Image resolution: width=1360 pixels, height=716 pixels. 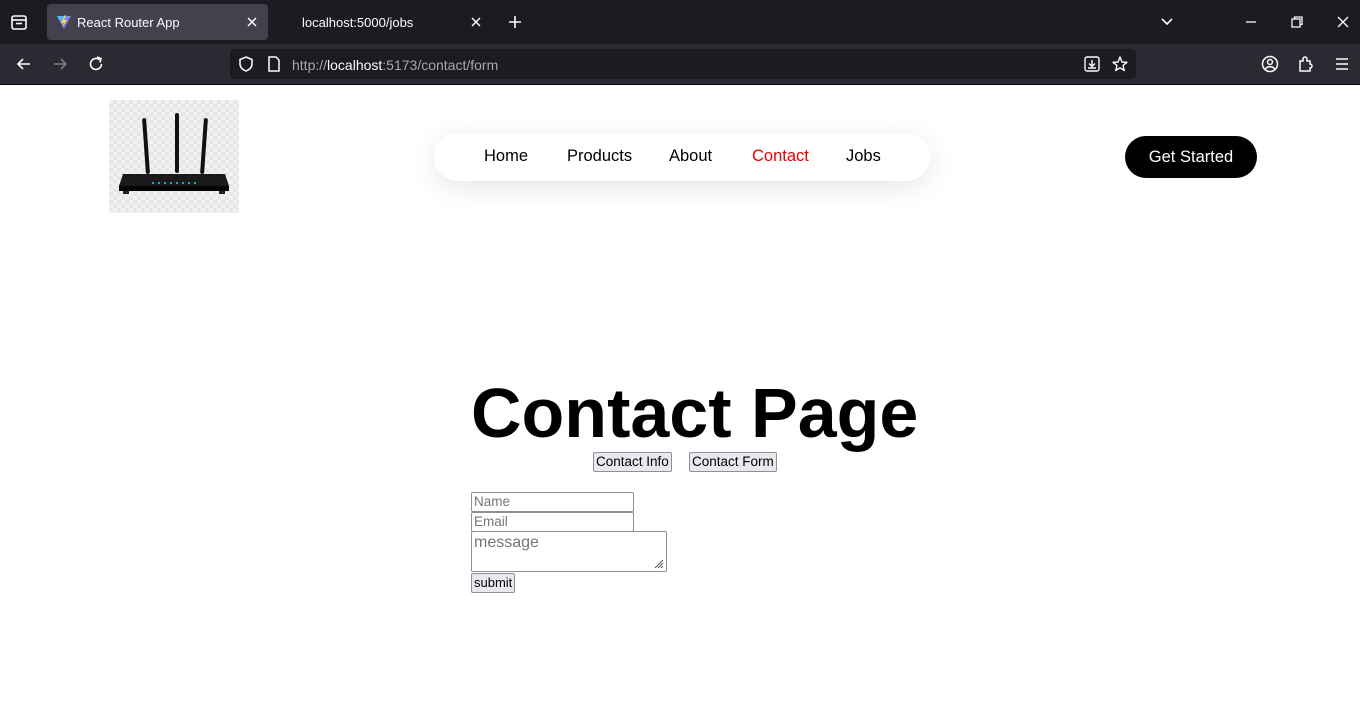 I want to click on tab-title: localhost:5000/jobs, so click(x=358, y=22).